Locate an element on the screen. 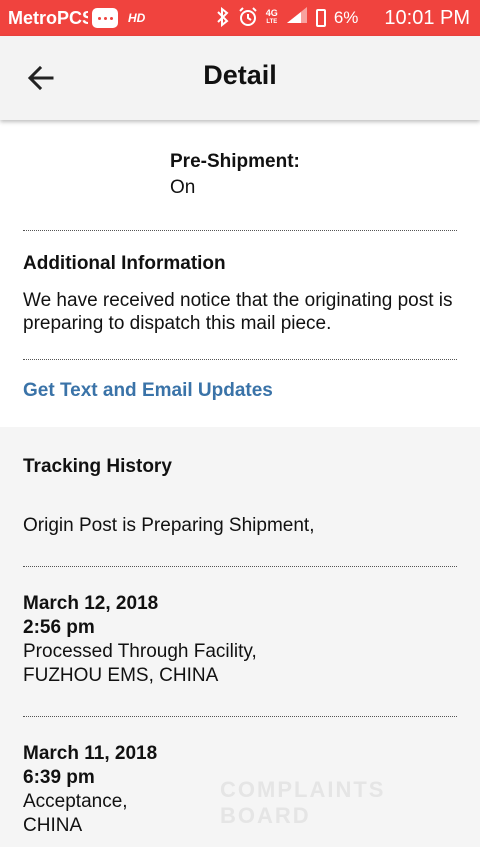  event-time: 2:56 pm is located at coordinates (59, 627).